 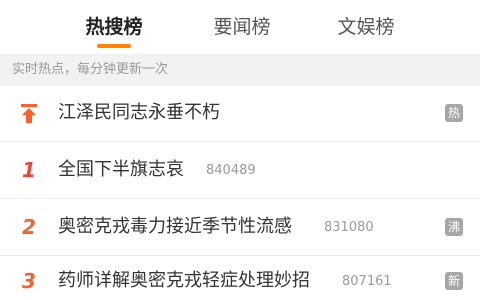 What do you see at coordinates (139, 112) in the screenshot?
I see `item-title: 江泽民同志永垂不朽` at bounding box center [139, 112].